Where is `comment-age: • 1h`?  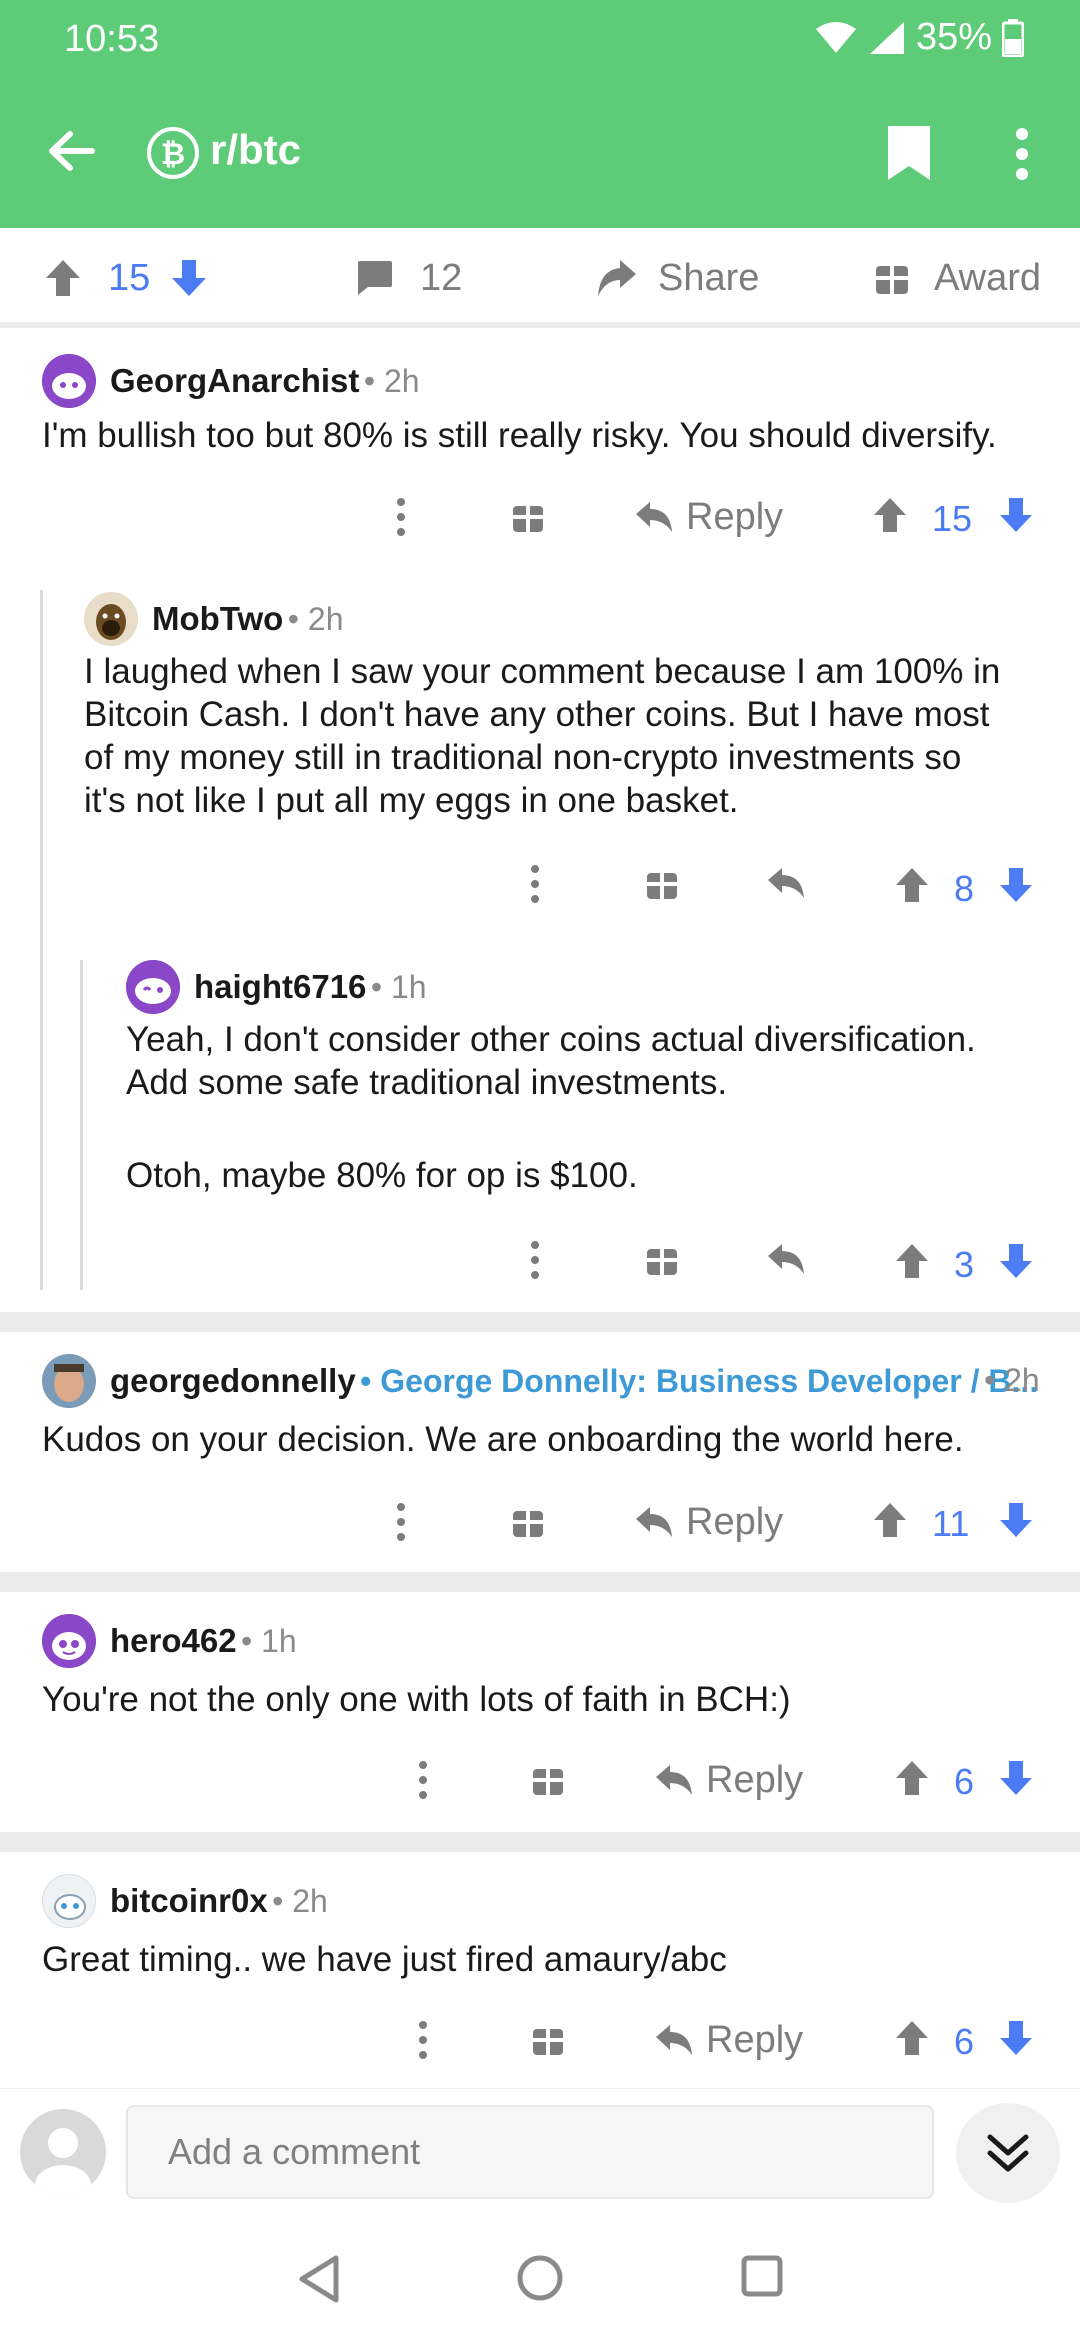
comment-age: • 1h is located at coordinates (269, 1641).